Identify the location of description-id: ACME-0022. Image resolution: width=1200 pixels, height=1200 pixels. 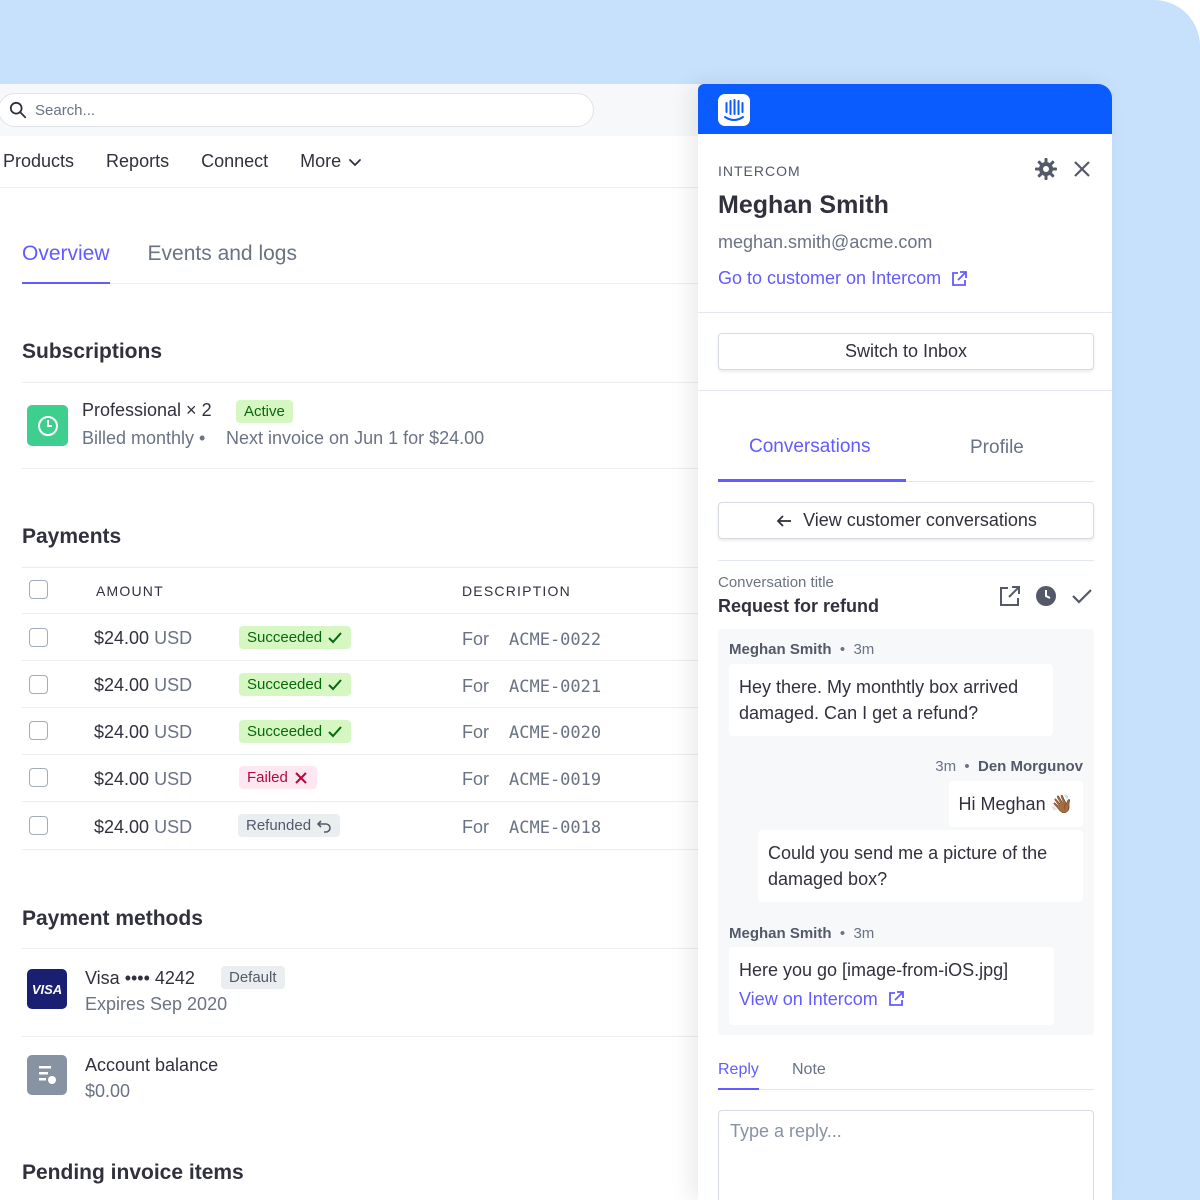
(555, 640).